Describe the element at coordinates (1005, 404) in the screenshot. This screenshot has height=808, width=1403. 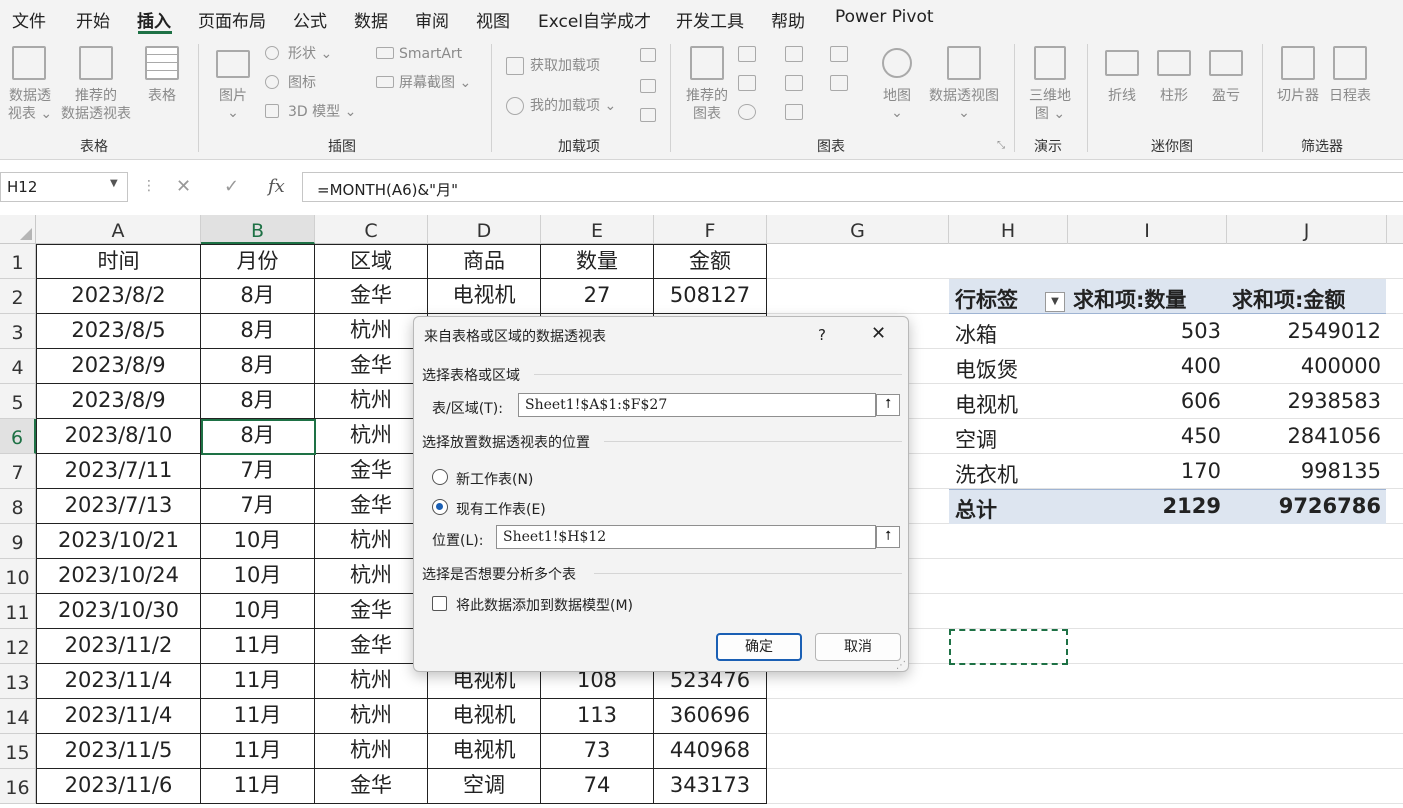
I see `pivot-row-label: 电视机` at that location.